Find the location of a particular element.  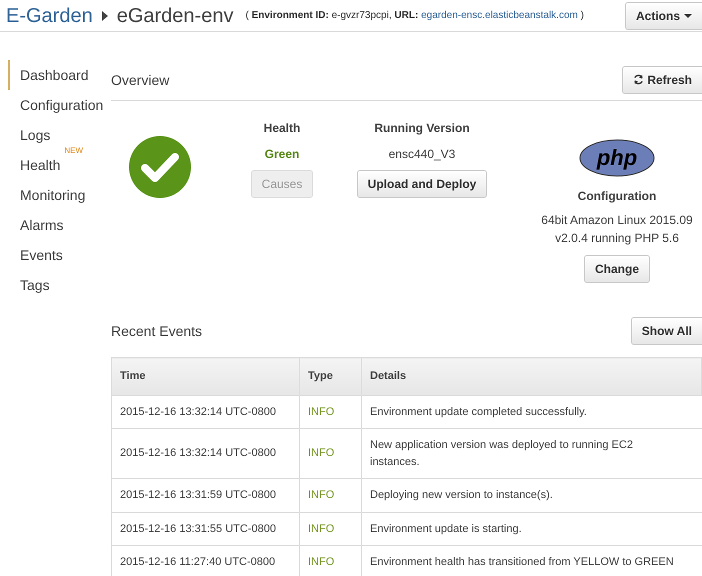

version-label: Running Version is located at coordinates (422, 128).